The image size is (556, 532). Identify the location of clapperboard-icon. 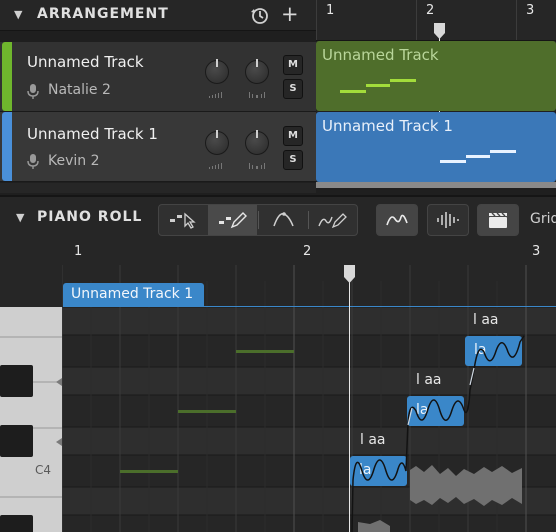
(498, 220).